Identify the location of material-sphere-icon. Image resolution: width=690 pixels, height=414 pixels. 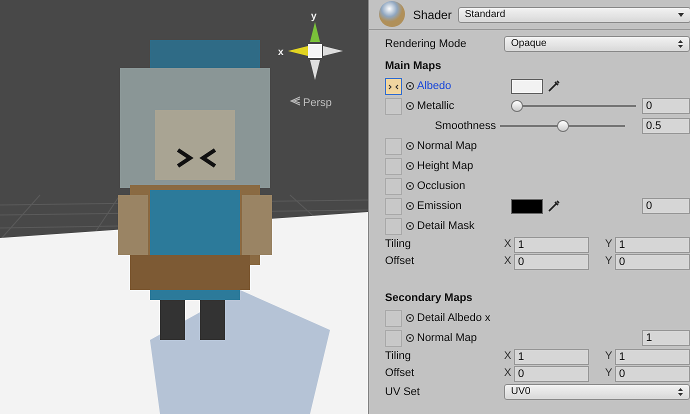
(392, 15).